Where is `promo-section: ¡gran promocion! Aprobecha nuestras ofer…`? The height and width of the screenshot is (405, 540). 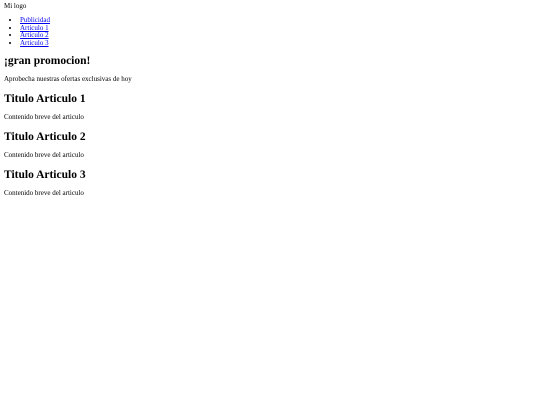 promo-section: ¡gran promocion! Aprobecha nuestras ofer… is located at coordinates (269, 69).